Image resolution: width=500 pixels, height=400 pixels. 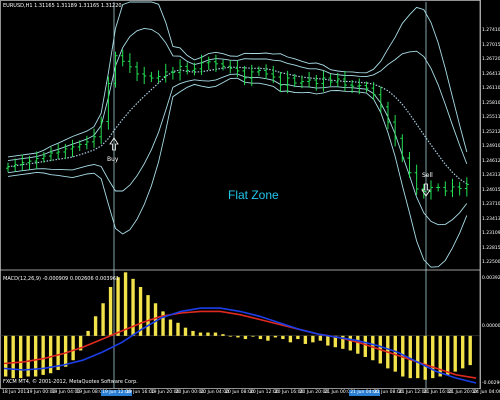 What do you see at coordinates (491, 175) in the screenshot?
I see `price-axis-label: 1.24313` at bounding box center [491, 175].